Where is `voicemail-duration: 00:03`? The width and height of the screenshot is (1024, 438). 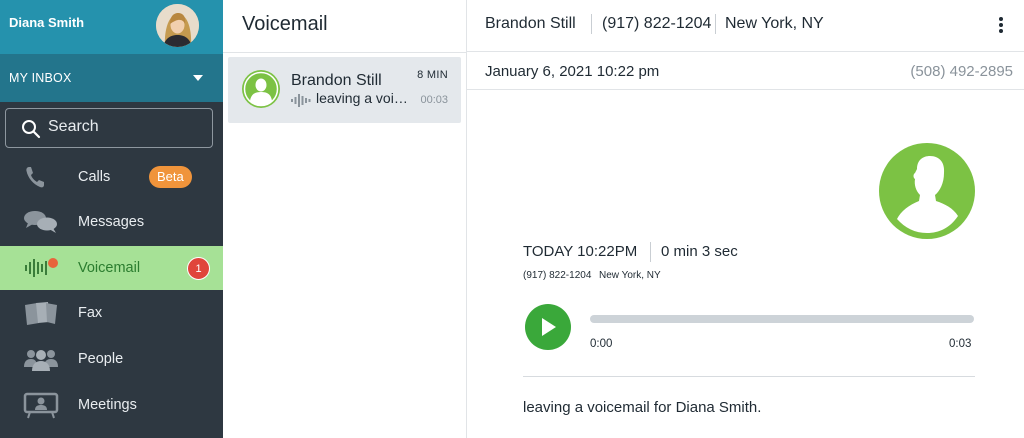 voicemail-duration: 00:03 is located at coordinates (434, 100).